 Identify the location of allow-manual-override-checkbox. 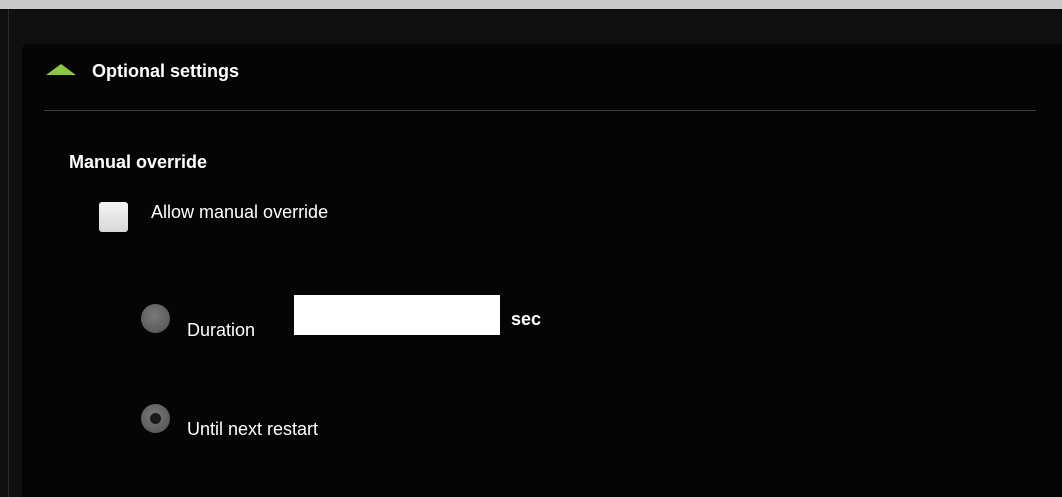
(113, 217).